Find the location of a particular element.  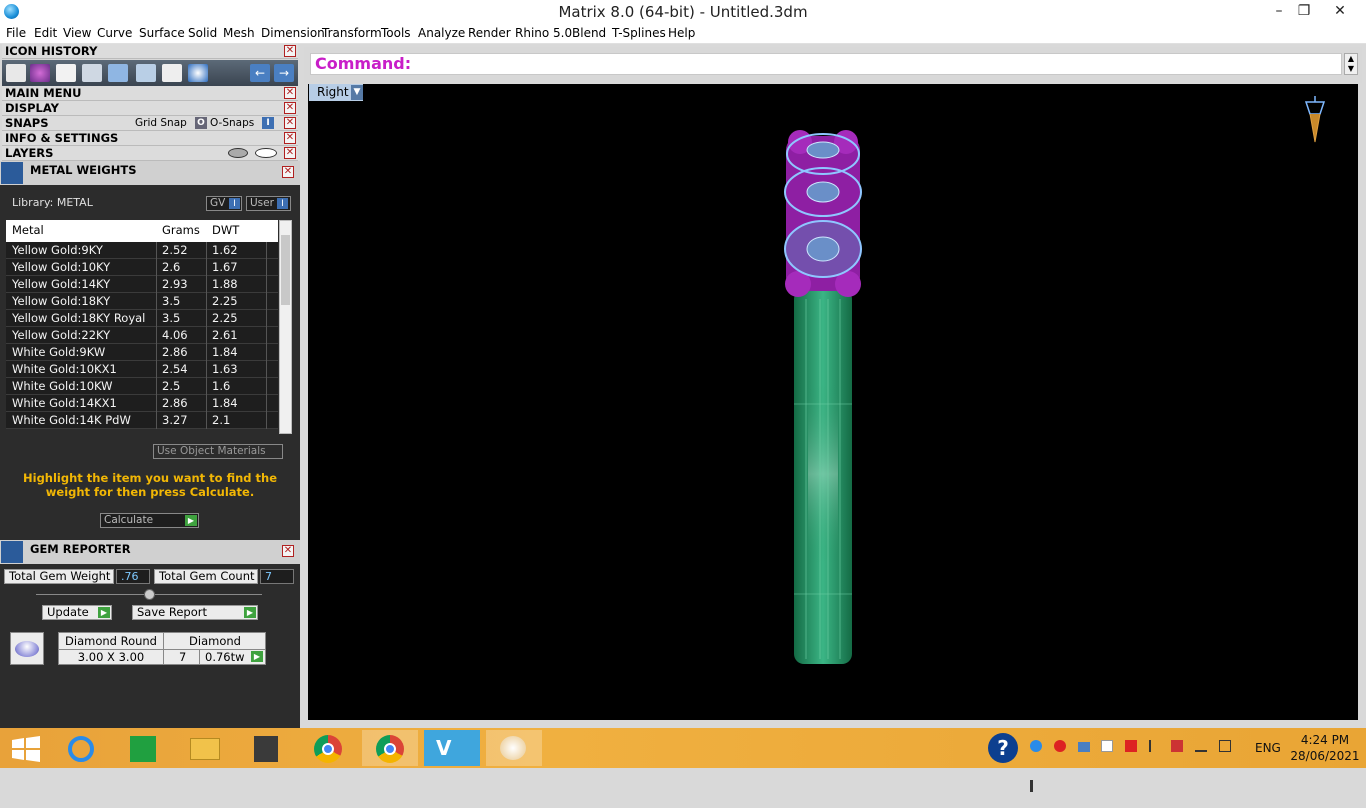

eye-icon is located at coordinates (266, 153).